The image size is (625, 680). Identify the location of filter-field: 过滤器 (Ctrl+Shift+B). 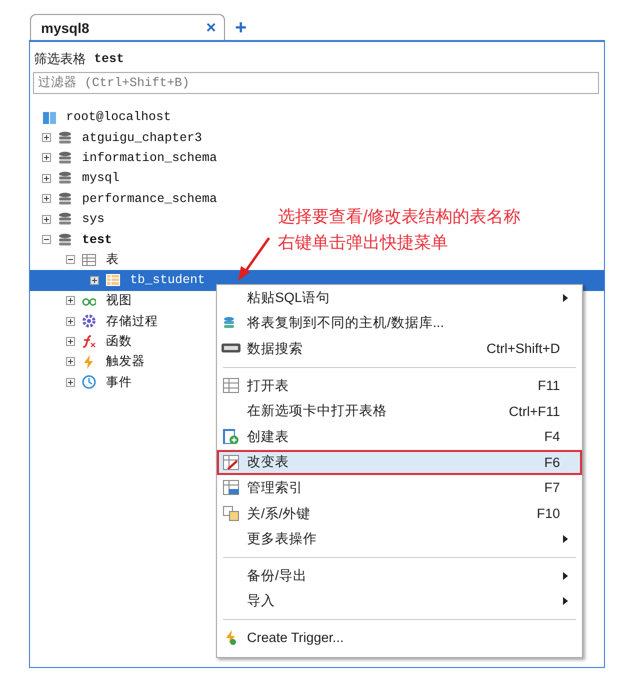
(316, 83).